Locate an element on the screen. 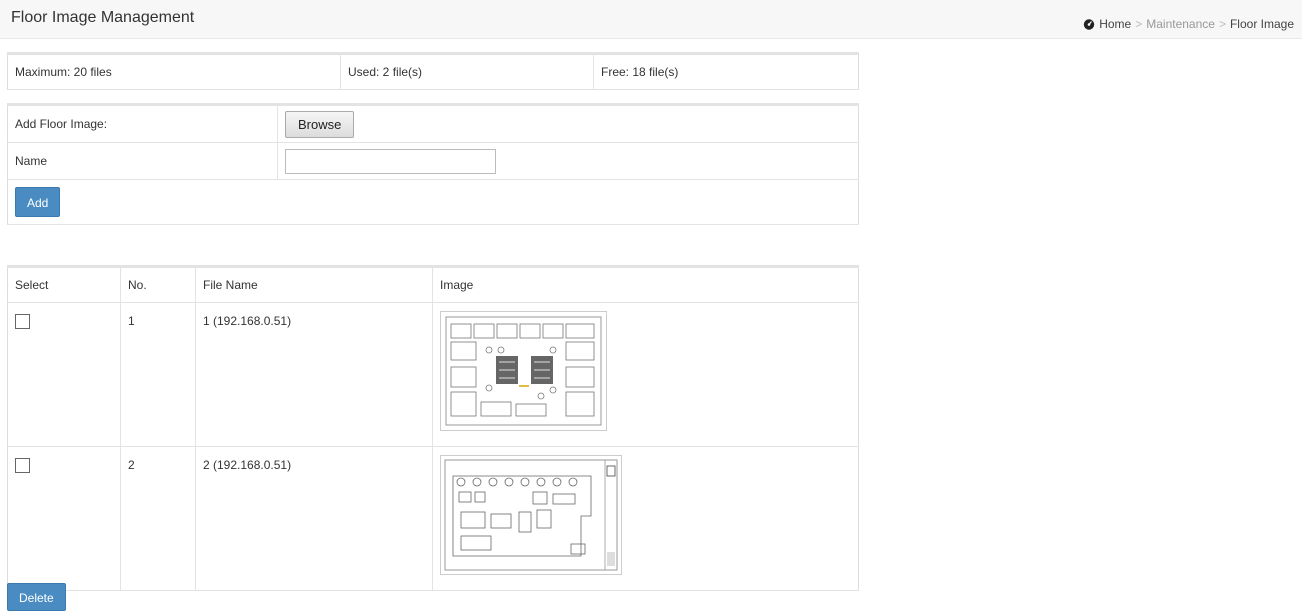 This screenshot has width=1302, height=612. row-number: 2 is located at coordinates (158, 518).